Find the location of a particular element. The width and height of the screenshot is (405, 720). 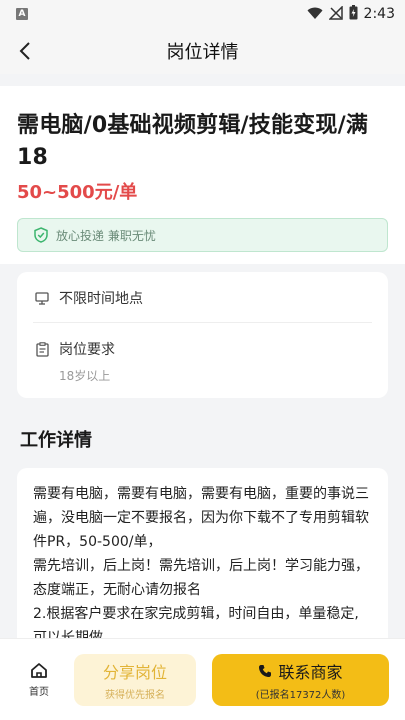

section-title-detail: 工作详情 is located at coordinates (56, 440).